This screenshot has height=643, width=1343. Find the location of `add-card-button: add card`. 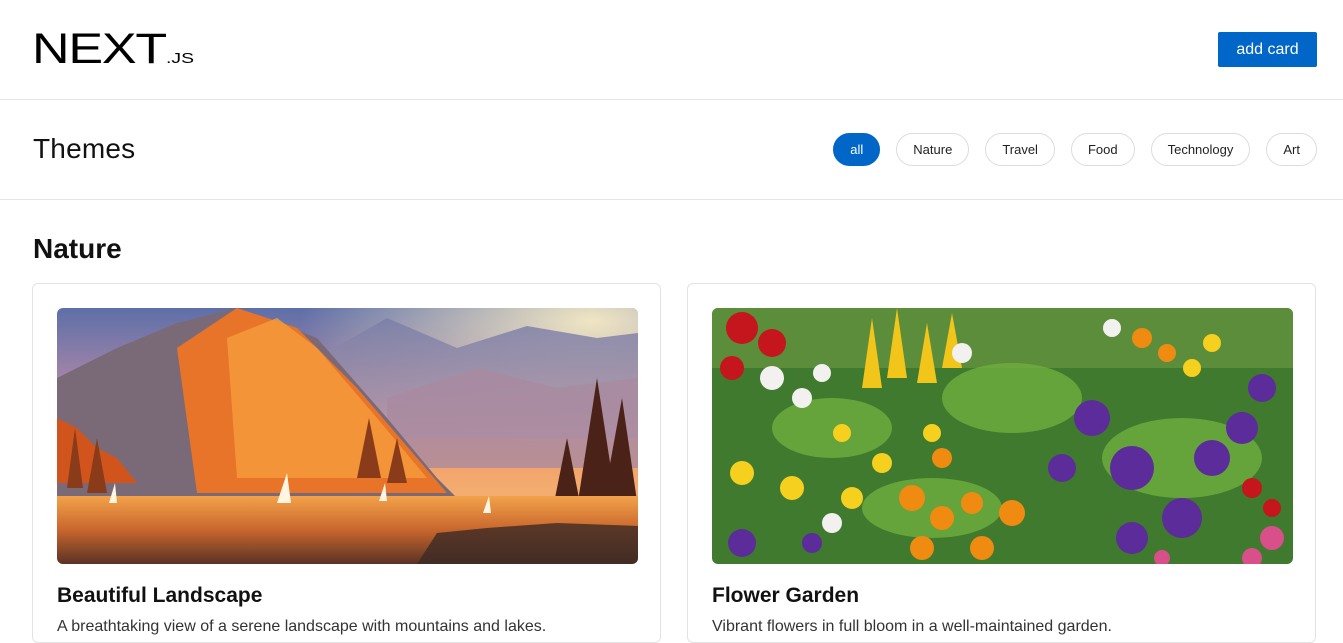

add-card-button: add card is located at coordinates (1267, 49).